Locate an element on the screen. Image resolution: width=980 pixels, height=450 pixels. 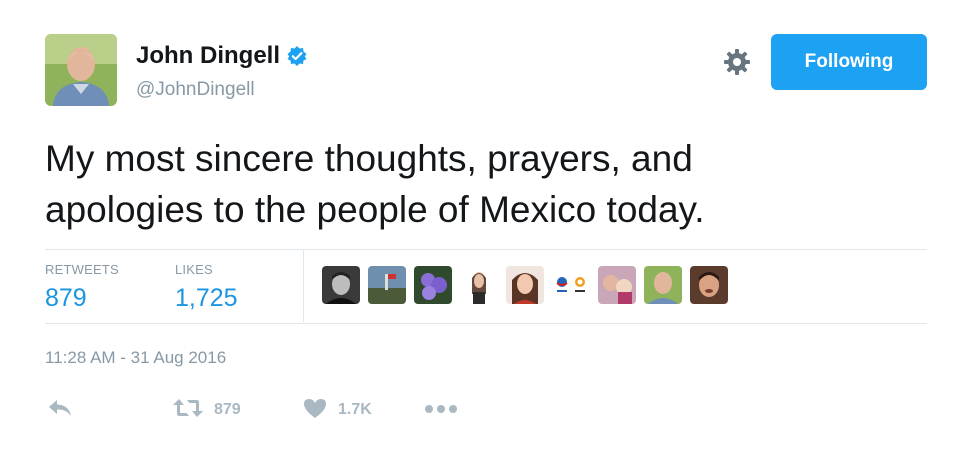
more-button is located at coordinates (441, 410).